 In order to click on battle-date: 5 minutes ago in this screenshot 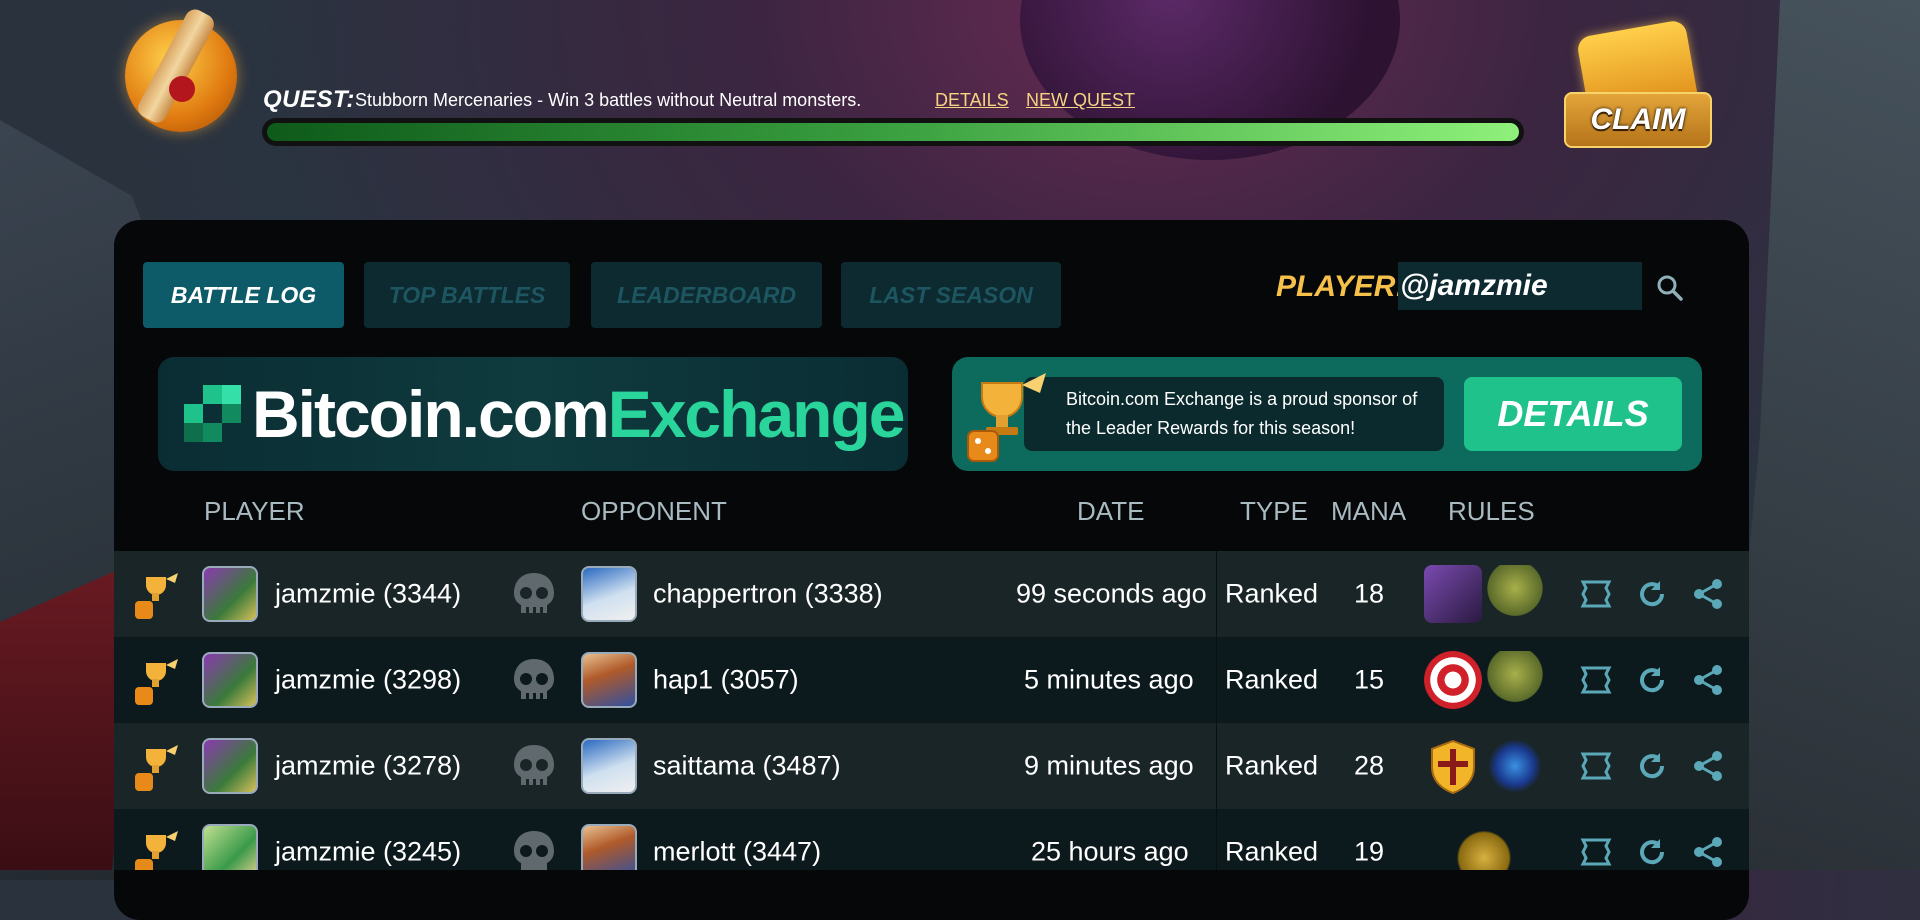, I will do `click(1109, 679)`.